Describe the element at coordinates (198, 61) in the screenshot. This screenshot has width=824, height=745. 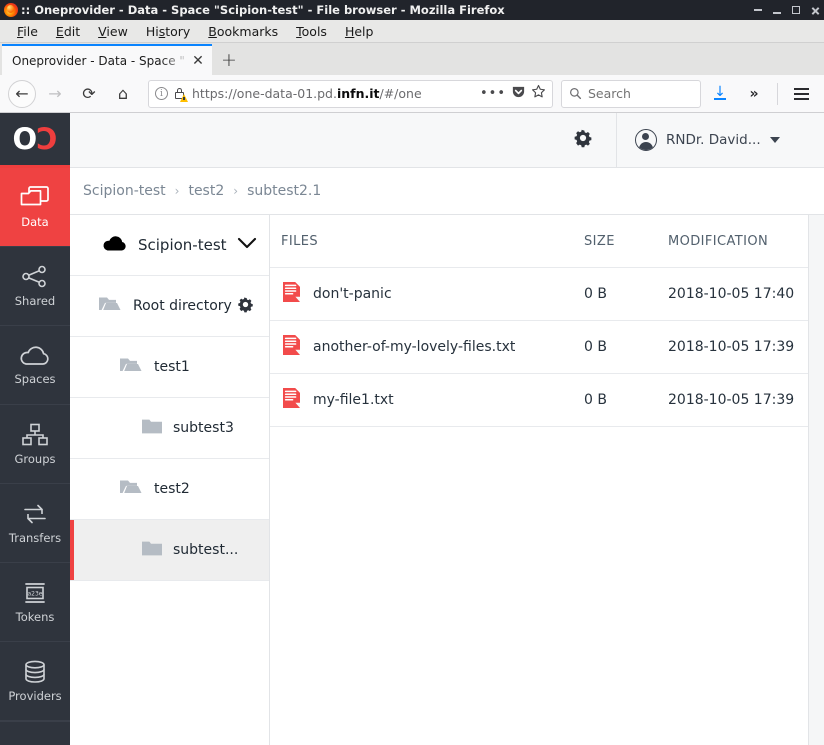
I see `close-icon: ✕` at that location.